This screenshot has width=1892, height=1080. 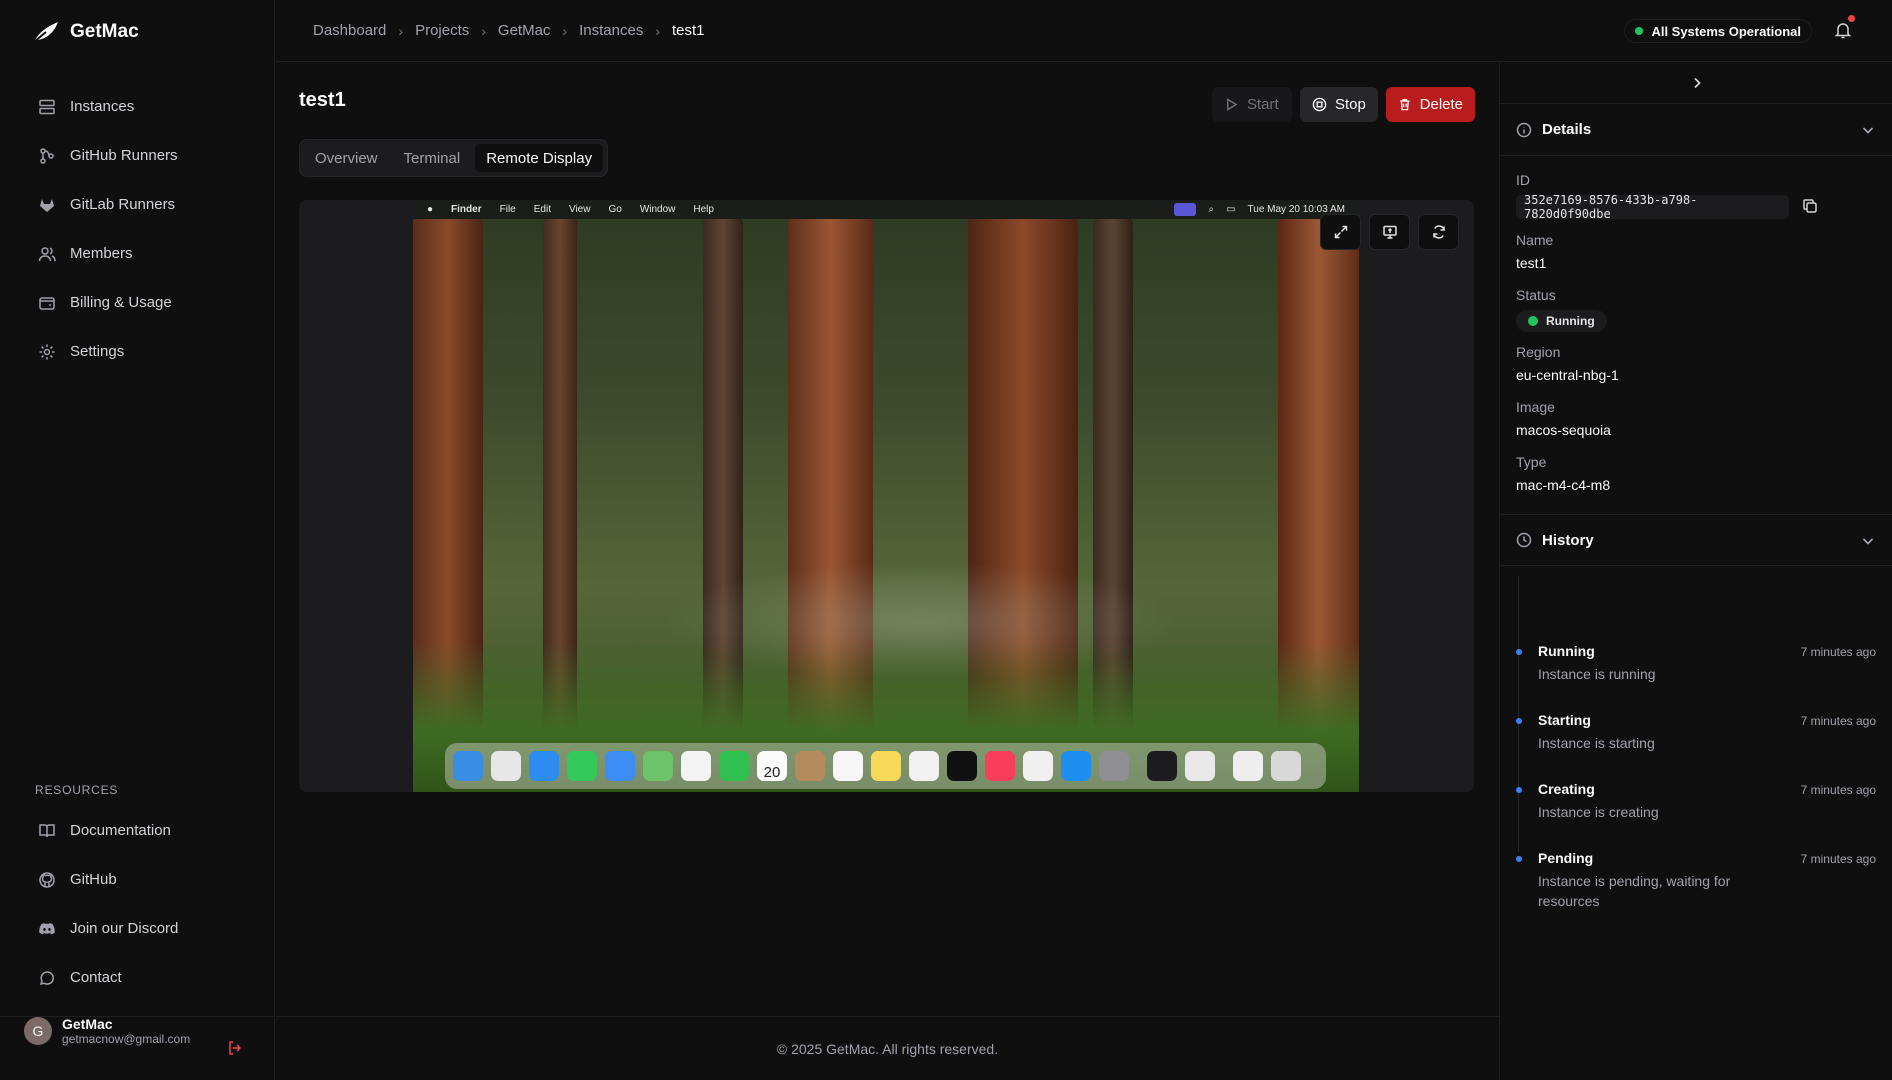 I want to click on system-status-badge: All Systems Operational, so click(x=1718, y=31).